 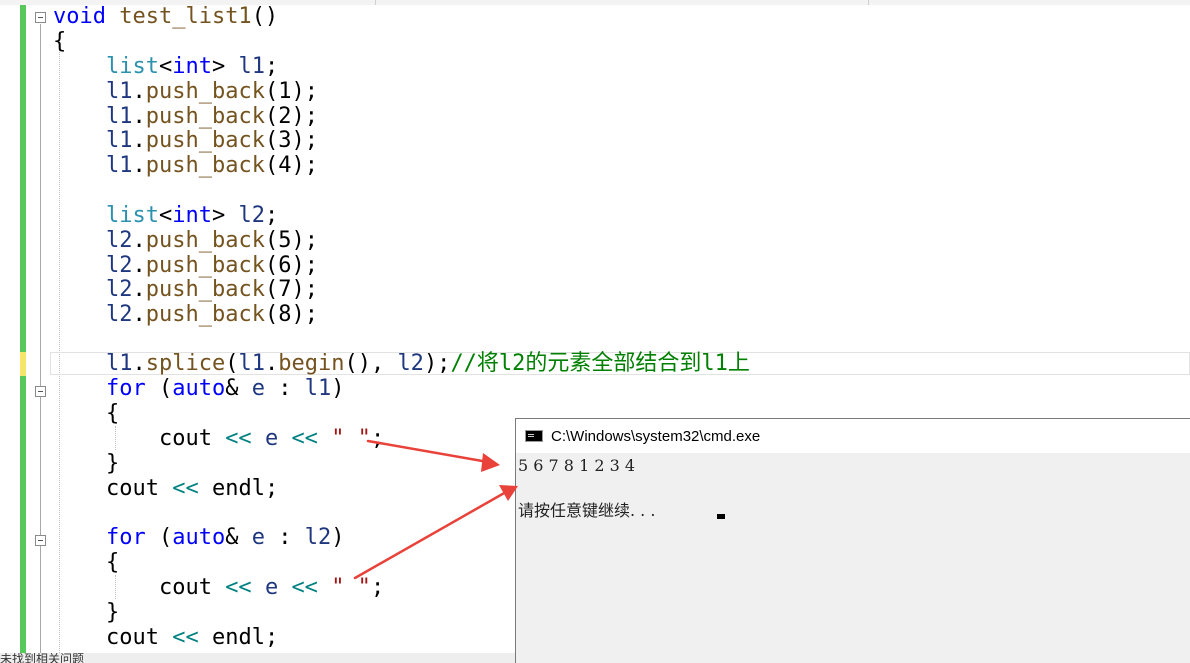 What do you see at coordinates (23, 364) in the screenshot?
I see `change-bar-unsaved` at bounding box center [23, 364].